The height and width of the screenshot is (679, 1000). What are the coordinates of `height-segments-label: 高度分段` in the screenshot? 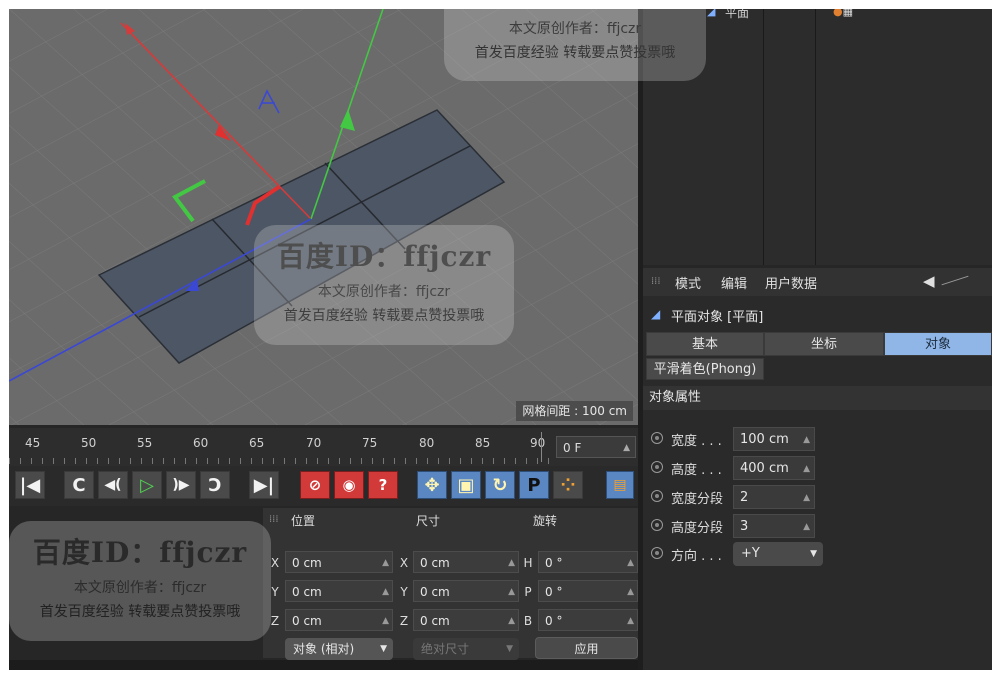 It's located at (697, 528).